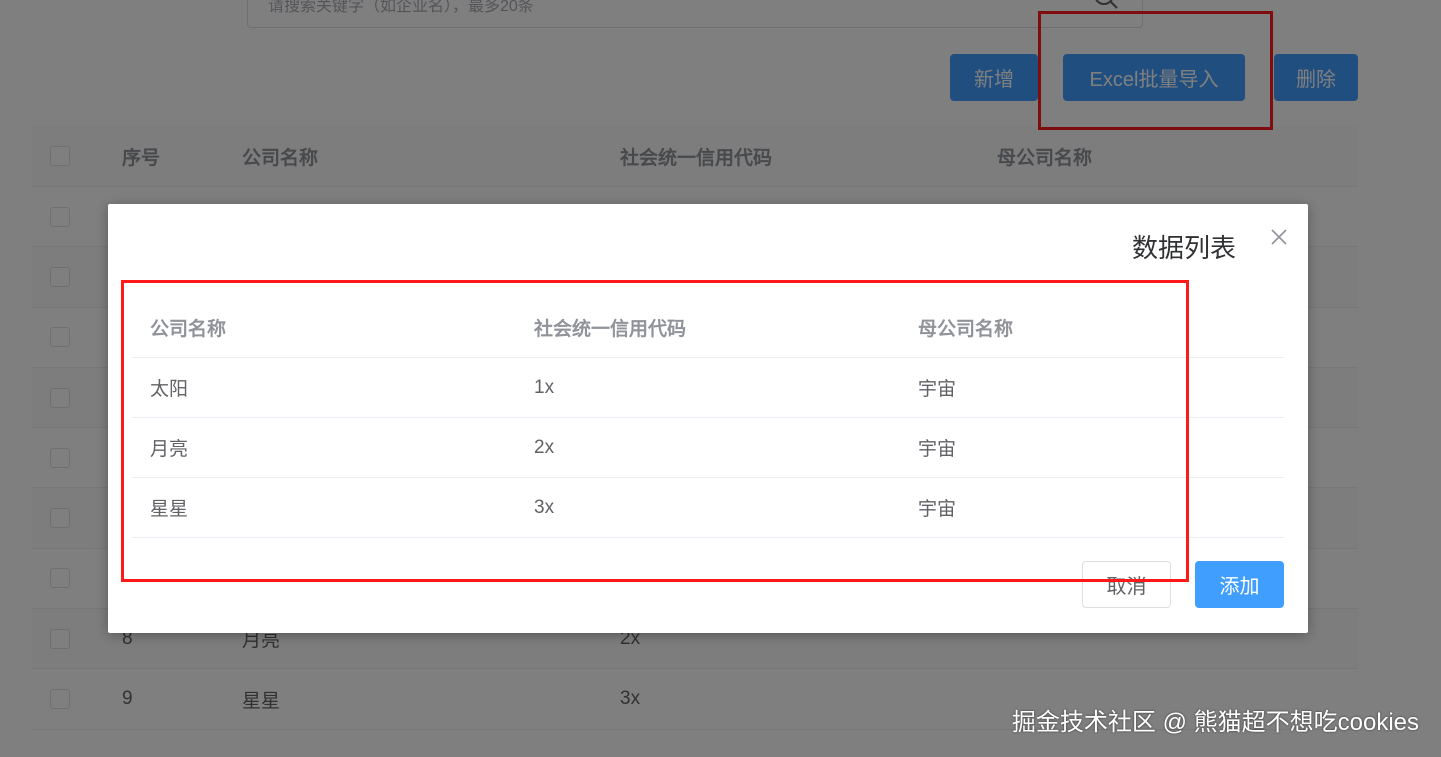 The image size is (1441, 757). I want to click on close-icon, so click(1279, 237).